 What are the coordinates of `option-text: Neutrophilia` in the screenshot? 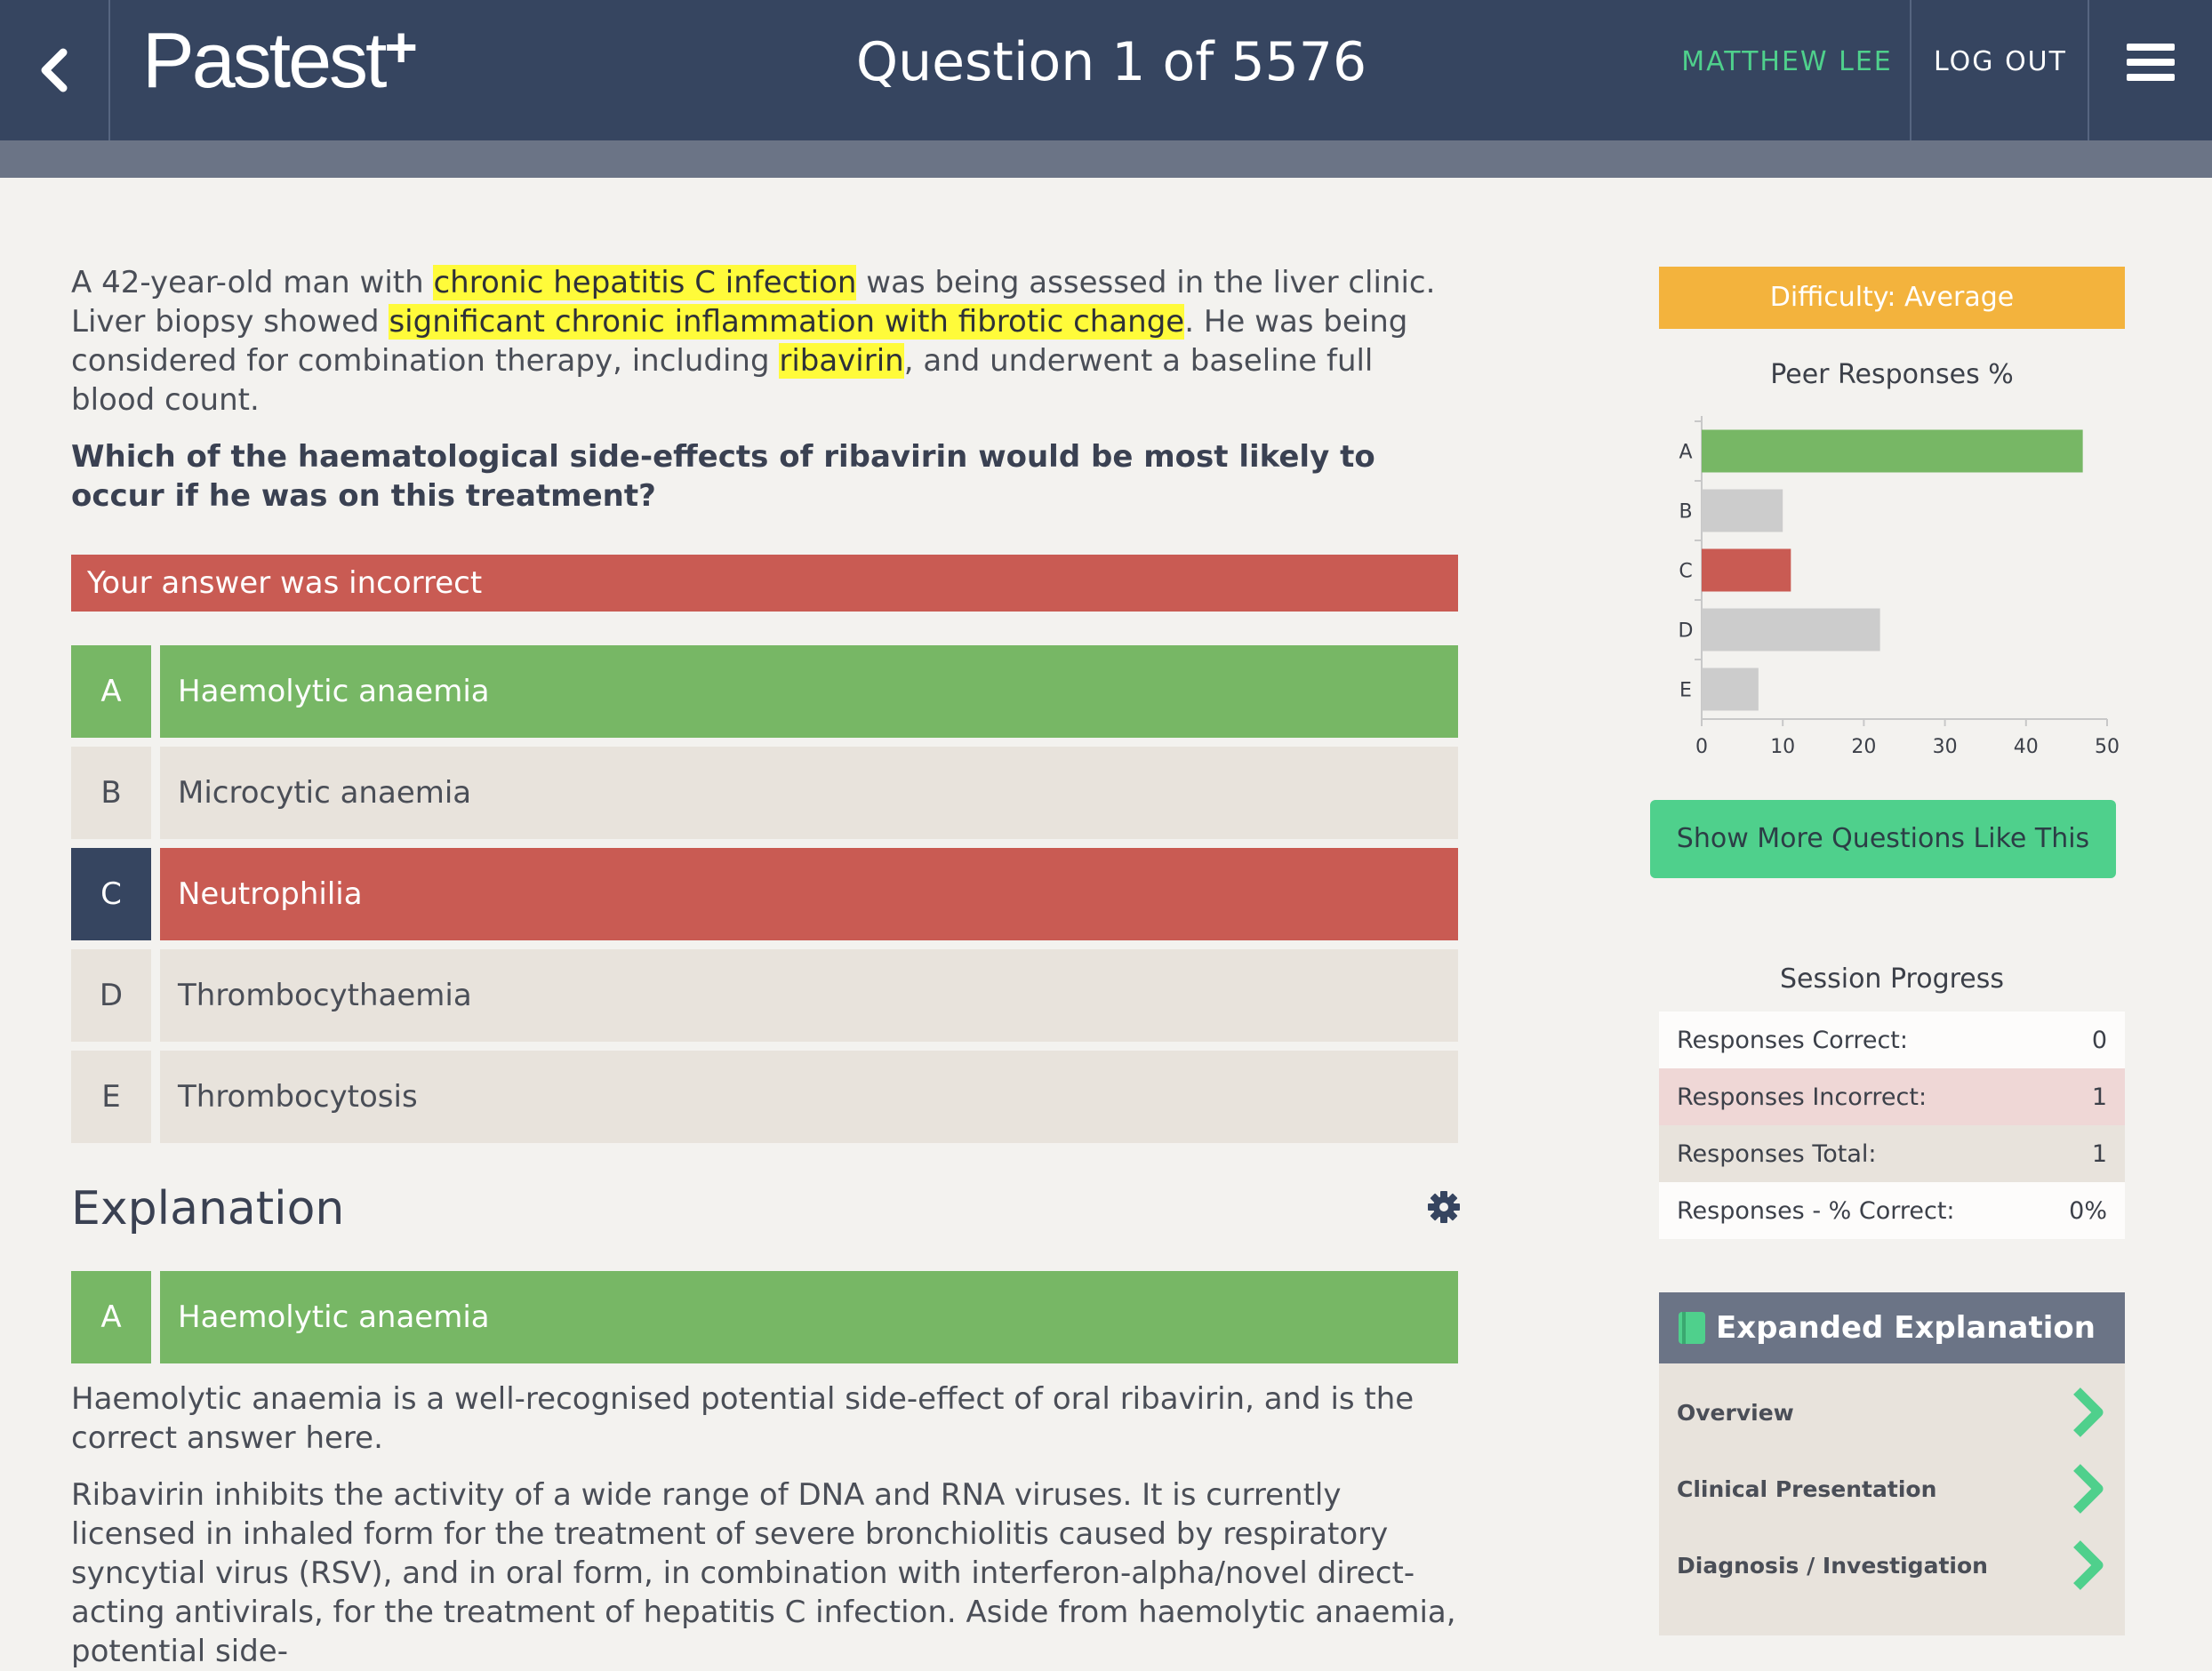 It's located at (809, 894).